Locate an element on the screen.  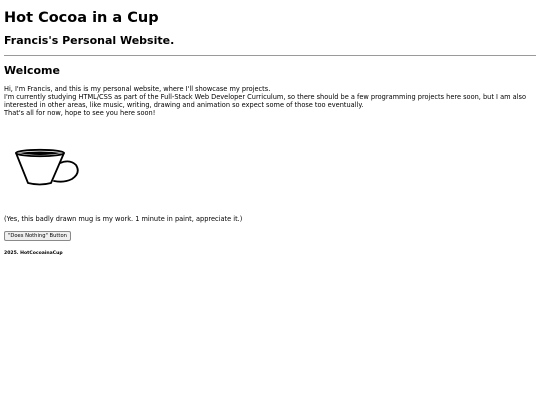
header-divider is located at coordinates (270, 55).